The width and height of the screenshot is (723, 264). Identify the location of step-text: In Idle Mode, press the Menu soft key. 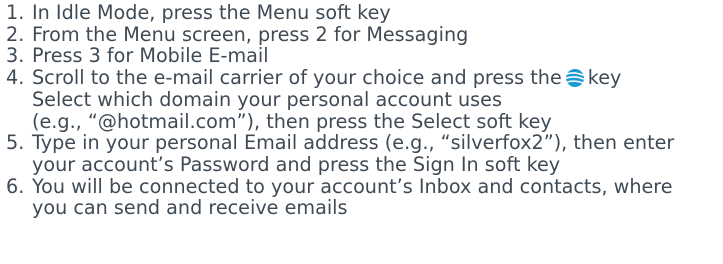
(211, 12).